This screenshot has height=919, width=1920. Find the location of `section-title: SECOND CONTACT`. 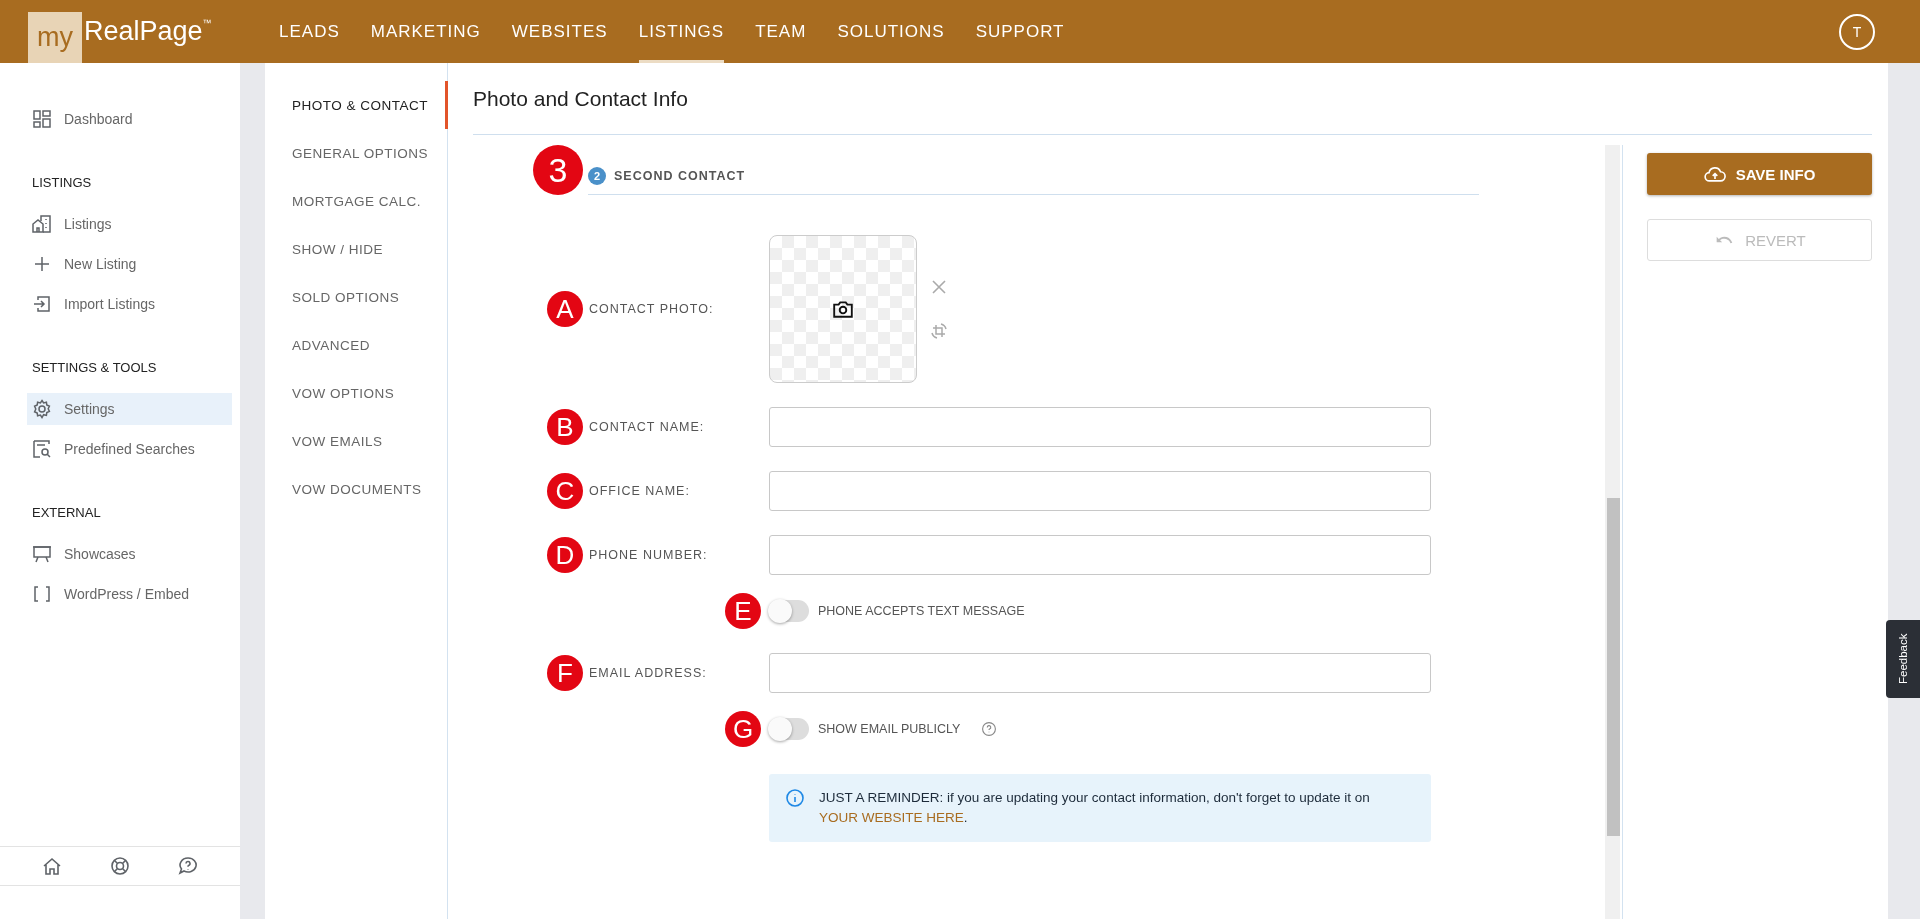

section-title: SECOND CONTACT is located at coordinates (680, 175).